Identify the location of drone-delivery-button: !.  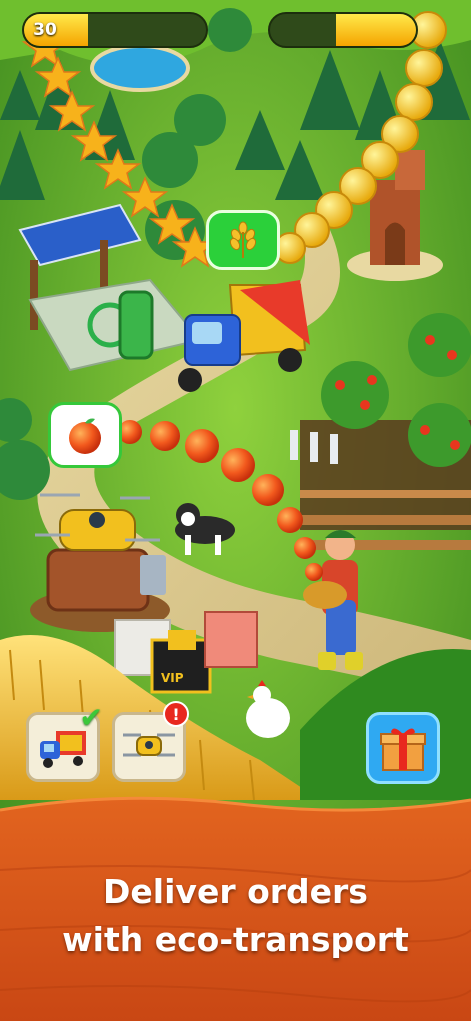
(150, 741).